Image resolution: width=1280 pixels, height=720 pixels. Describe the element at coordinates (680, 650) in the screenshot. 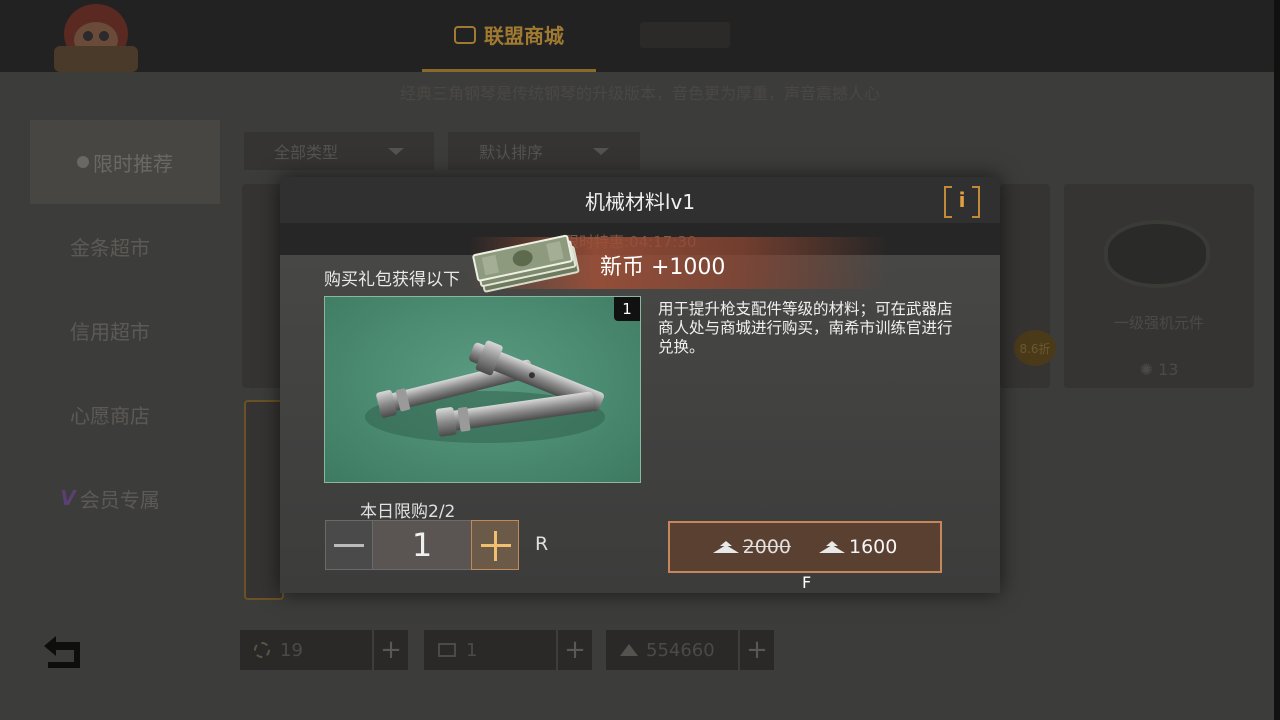

I see `currency-value: 554660` at that location.